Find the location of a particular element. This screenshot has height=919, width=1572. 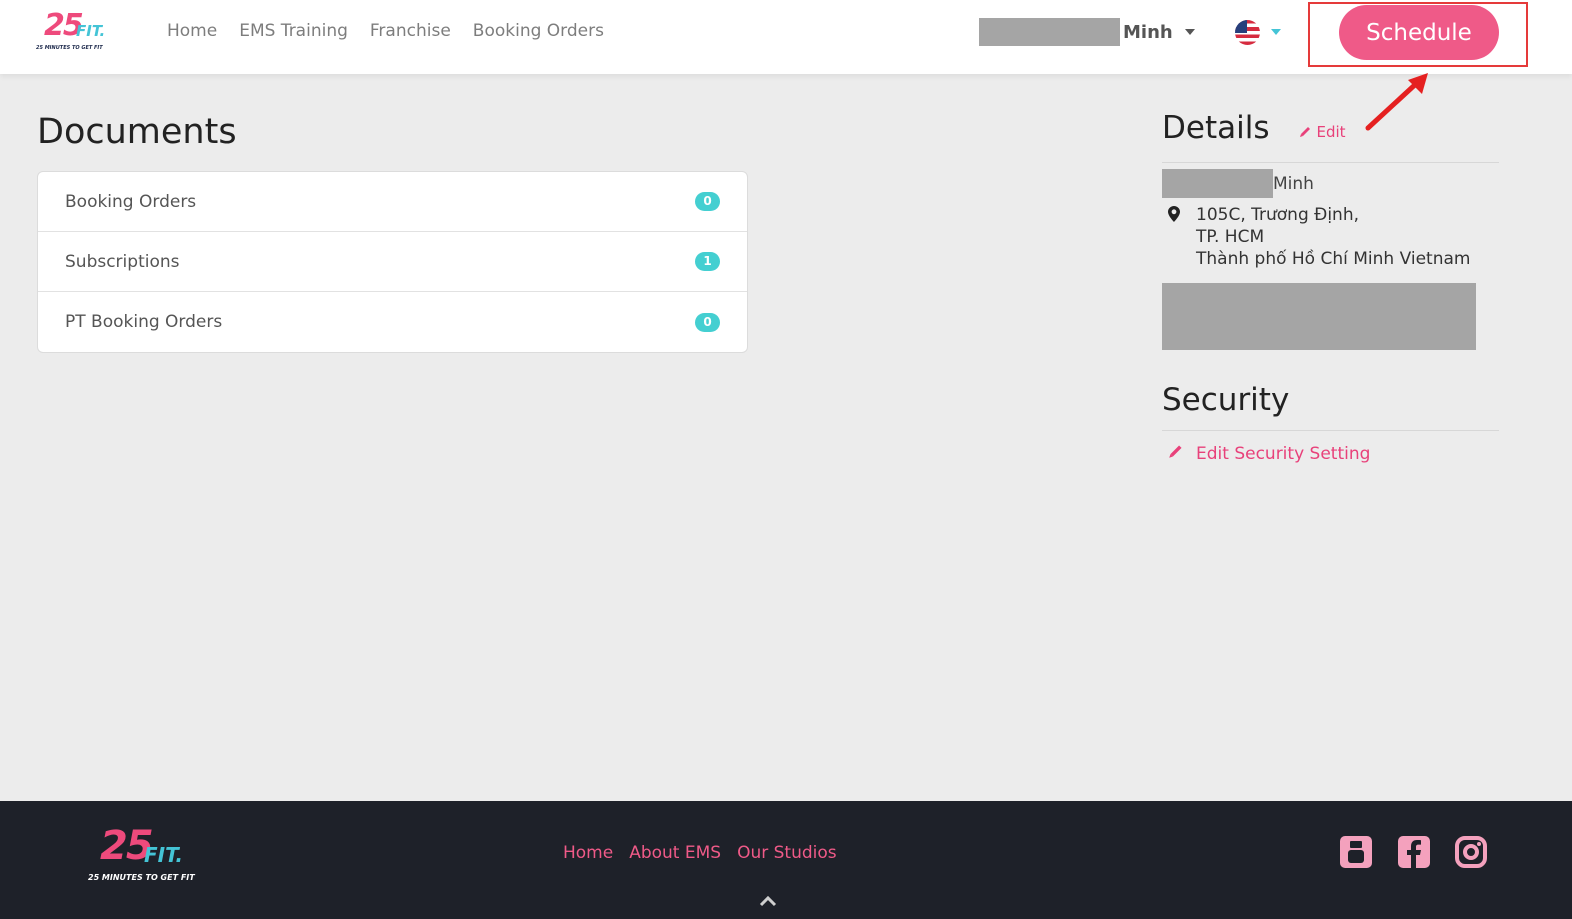

list-item-label: Subscriptions is located at coordinates (122, 261).